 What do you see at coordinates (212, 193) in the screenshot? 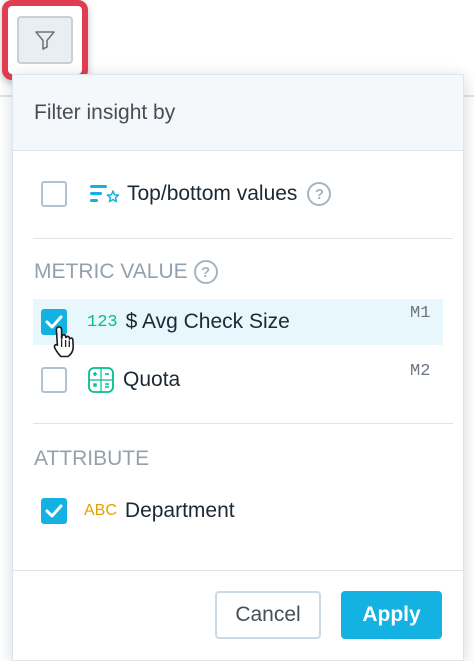
I see `topbottom-label: Top/bottom values` at bounding box center [212, 193].